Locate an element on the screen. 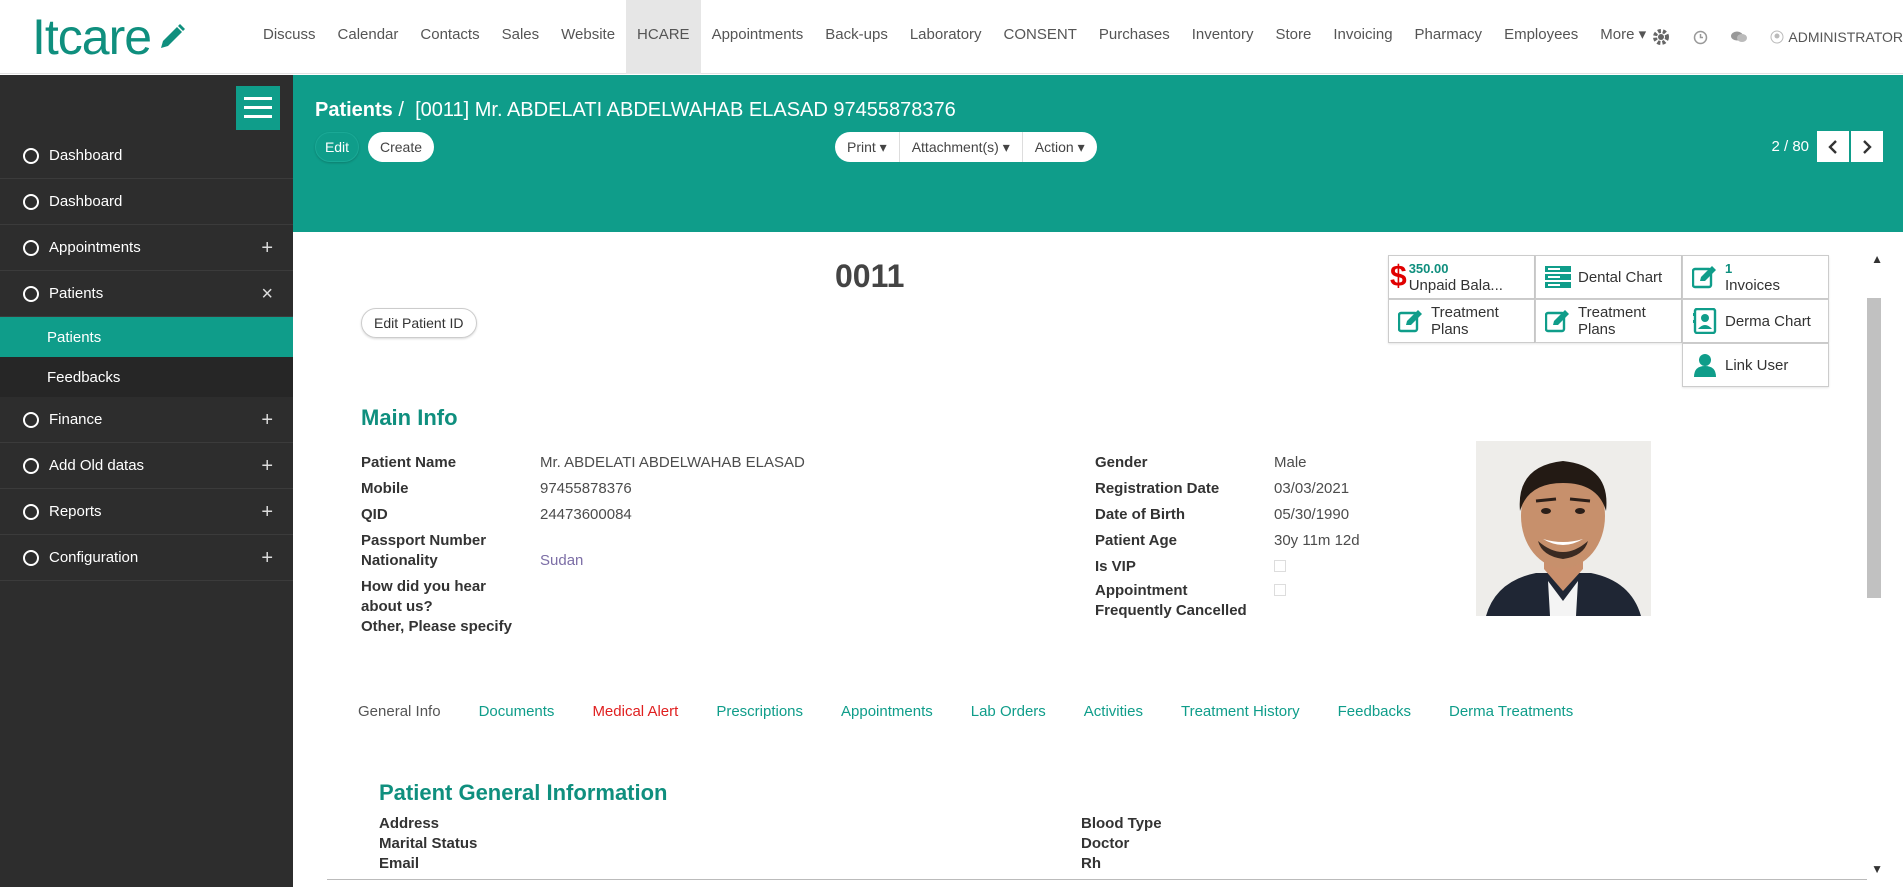  registration-date-label: Registration Date is located at coordinates (1157, 488).